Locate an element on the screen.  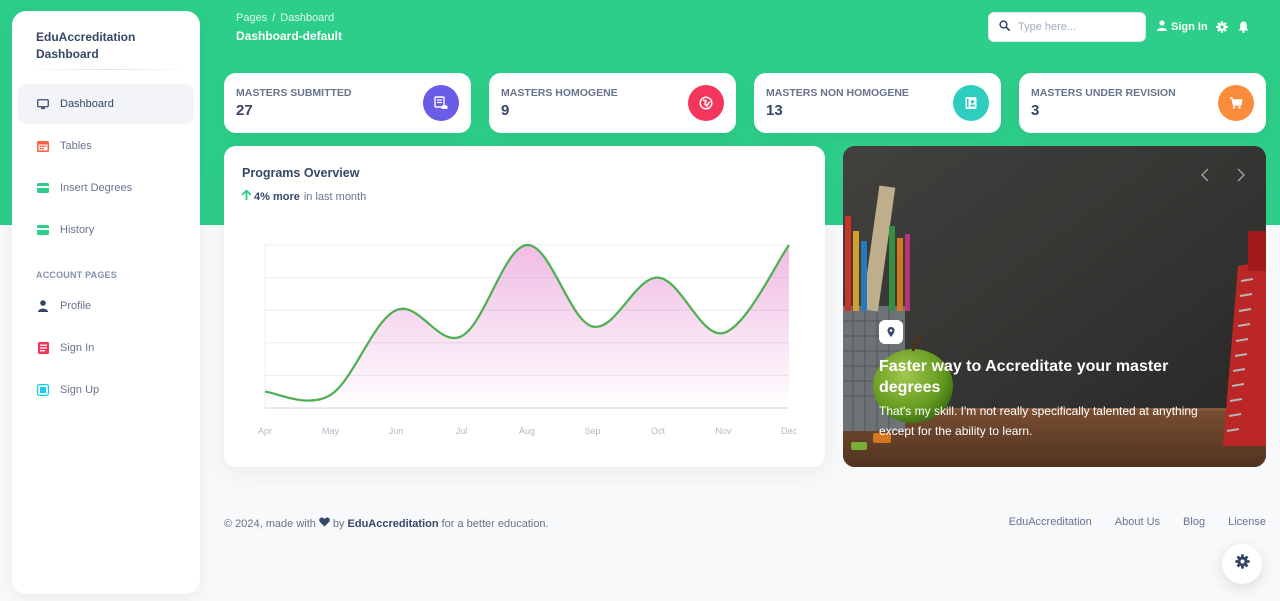
breadcrumb: Pages / Dashboard is located at coordinates (285, 18).